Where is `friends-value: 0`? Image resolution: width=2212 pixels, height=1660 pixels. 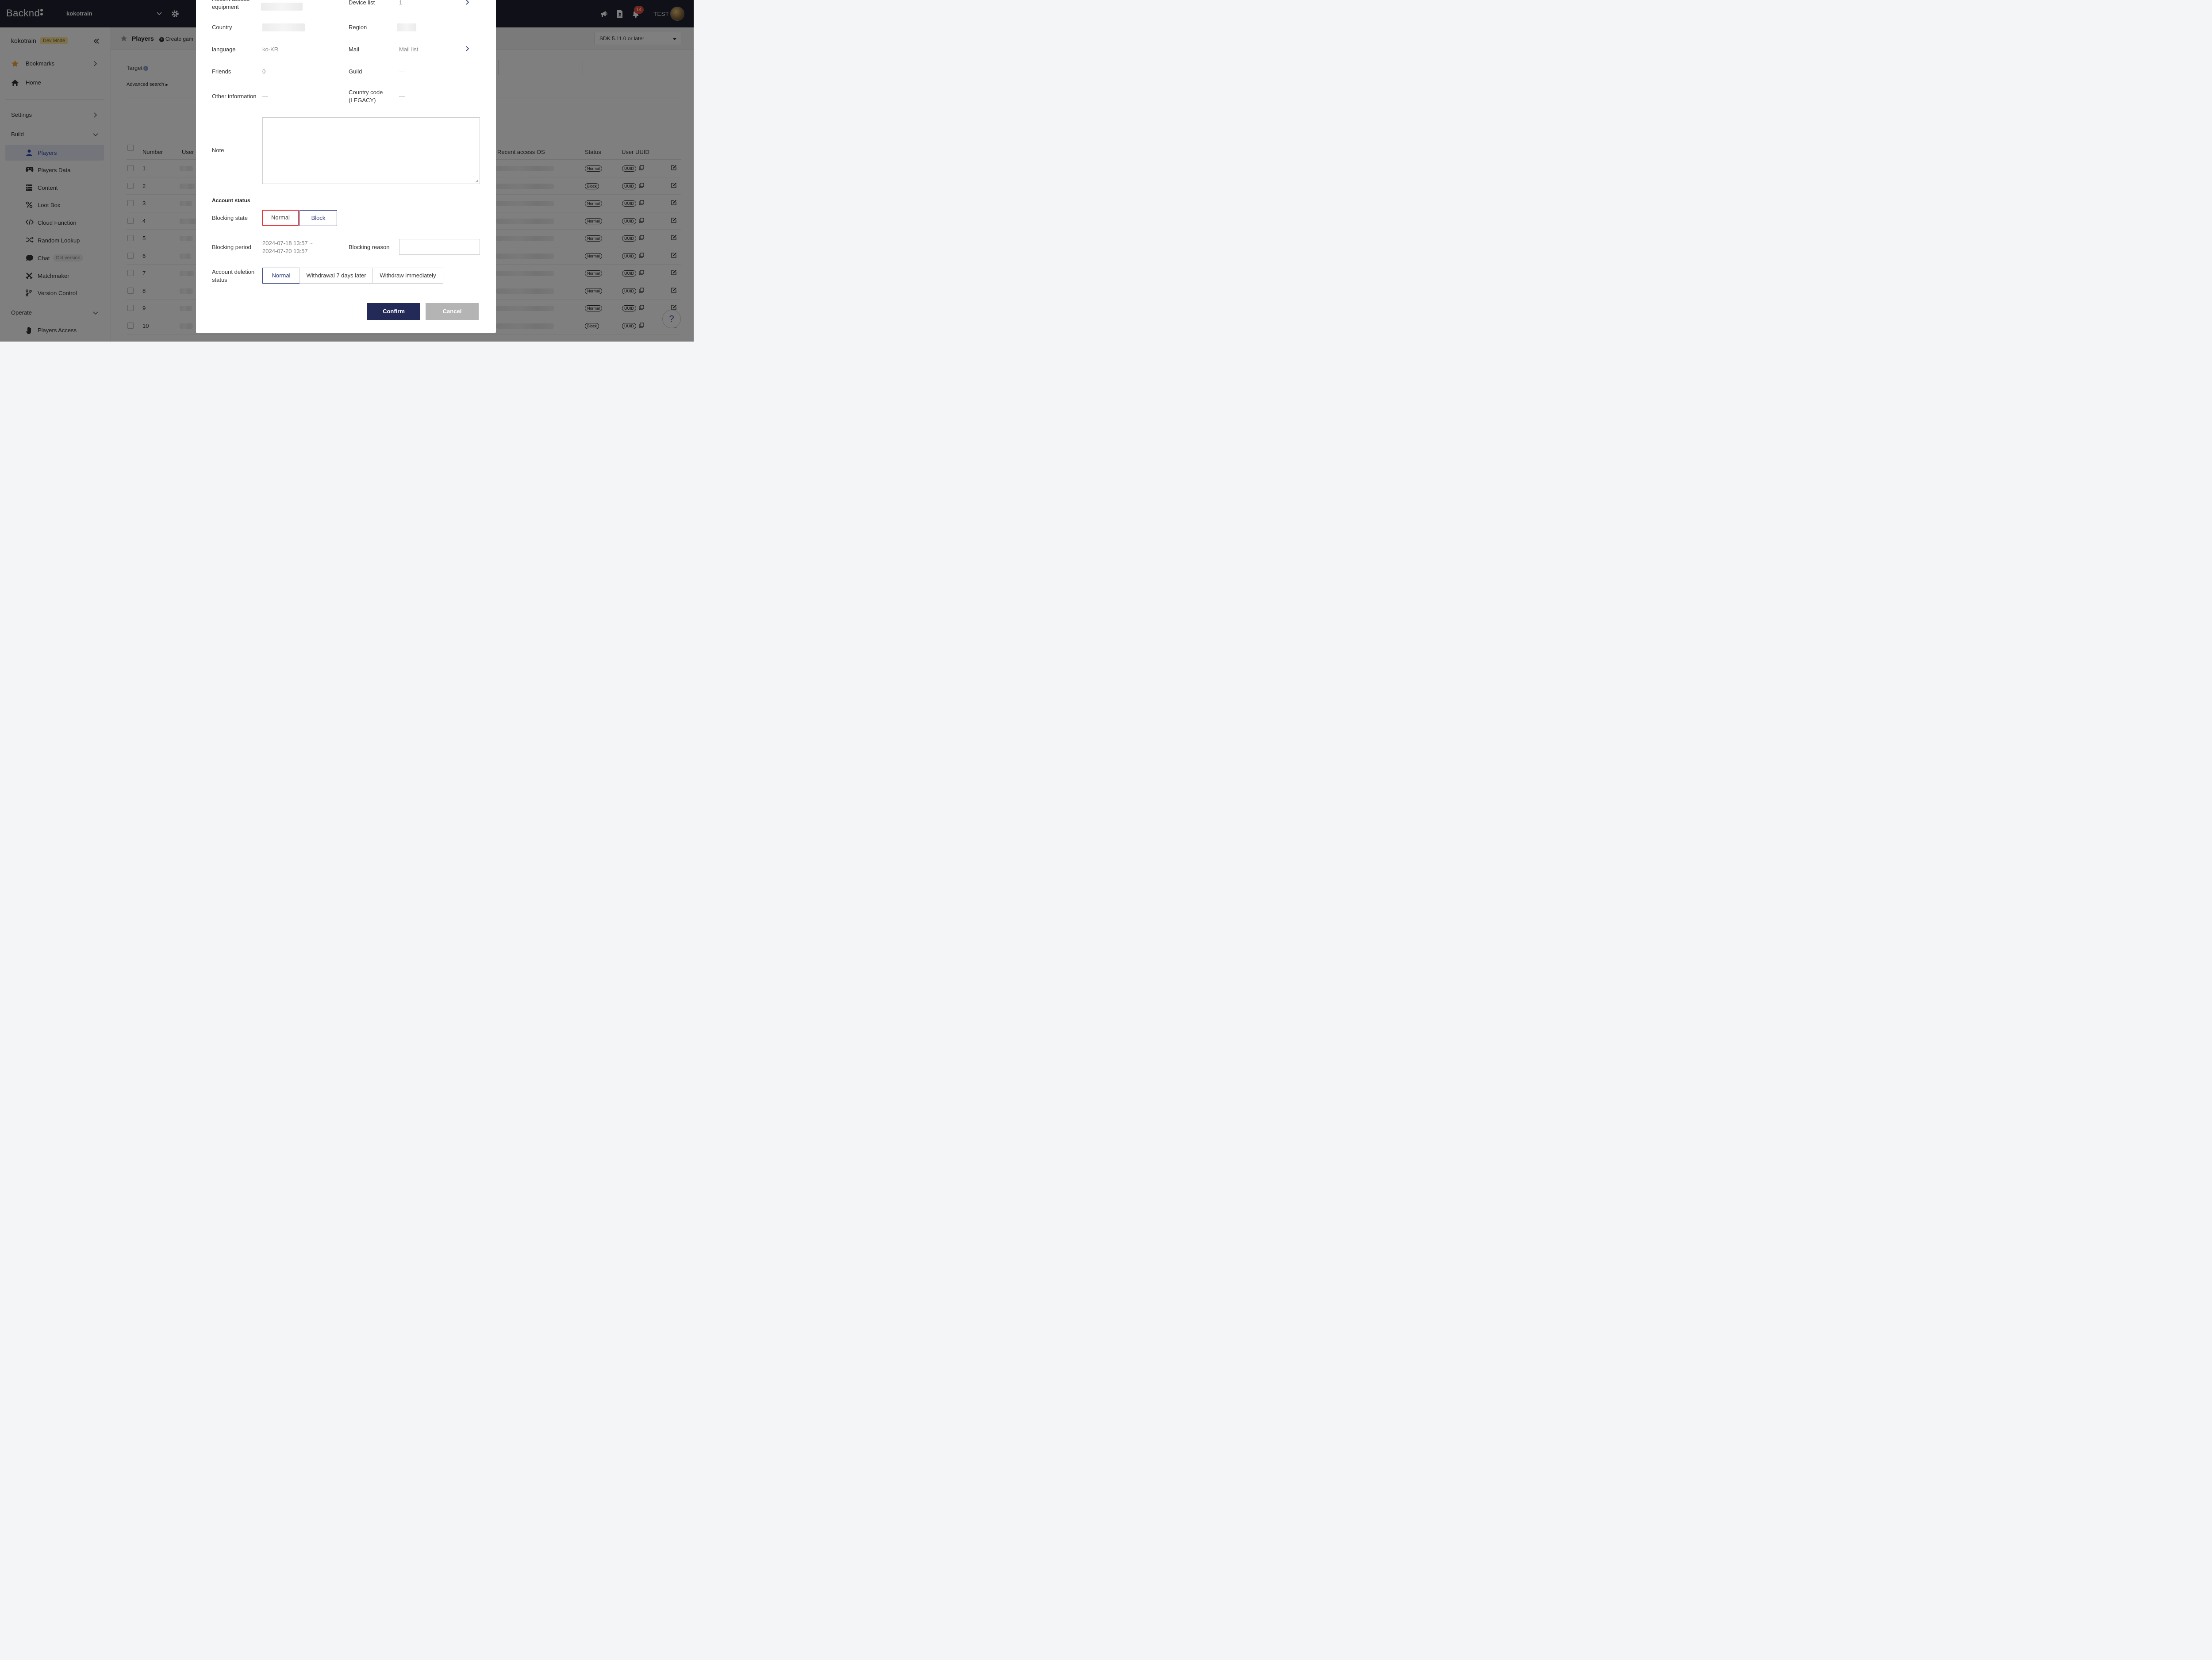
friends-value: 0 is located at coordinates (264, 71).